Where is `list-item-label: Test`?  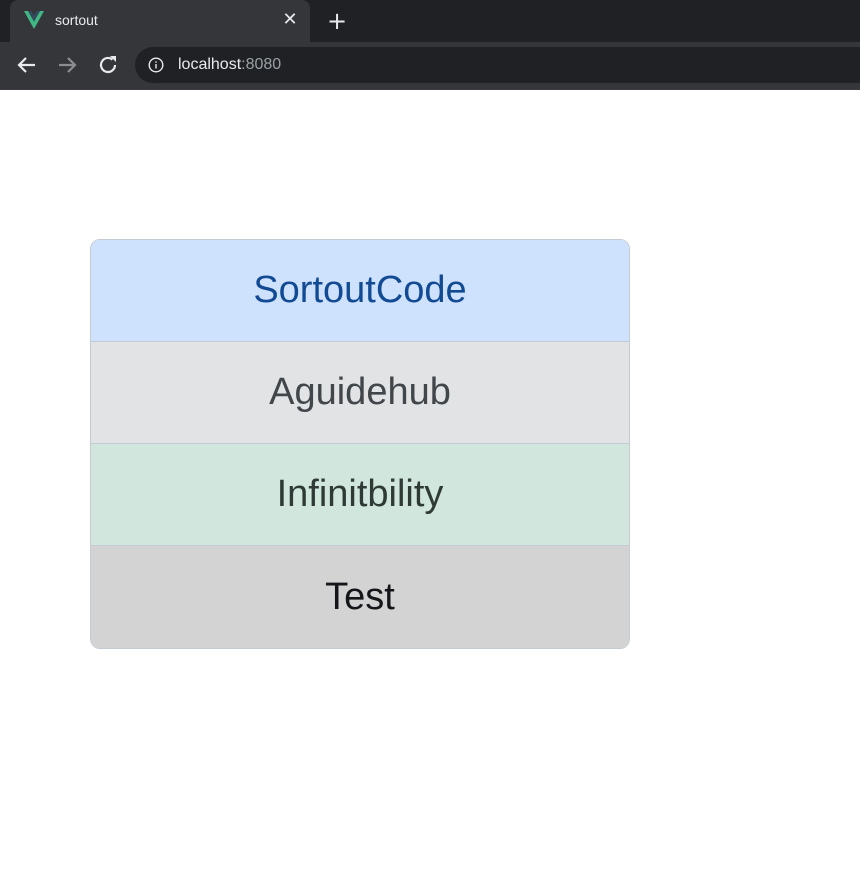
list-item-label: Test is located at coordinates (360, 596).